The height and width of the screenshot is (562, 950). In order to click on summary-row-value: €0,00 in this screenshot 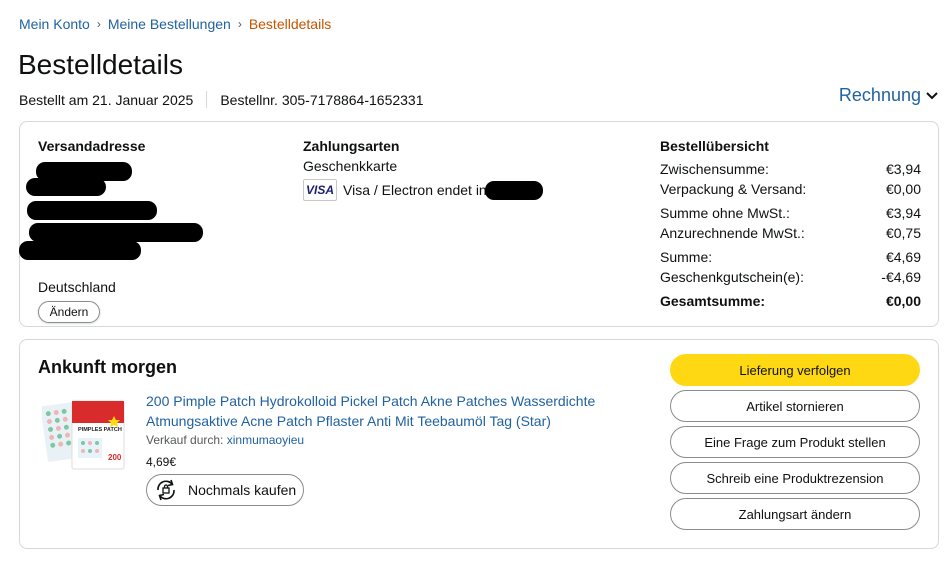, I will do `click(903, 189)`.